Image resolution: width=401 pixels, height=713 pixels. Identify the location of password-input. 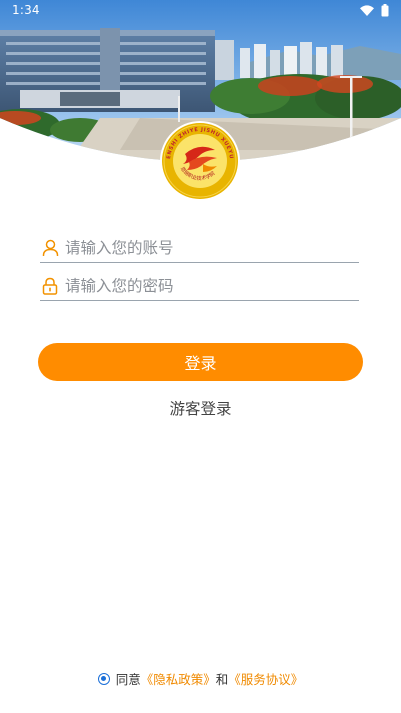
(212, 285).